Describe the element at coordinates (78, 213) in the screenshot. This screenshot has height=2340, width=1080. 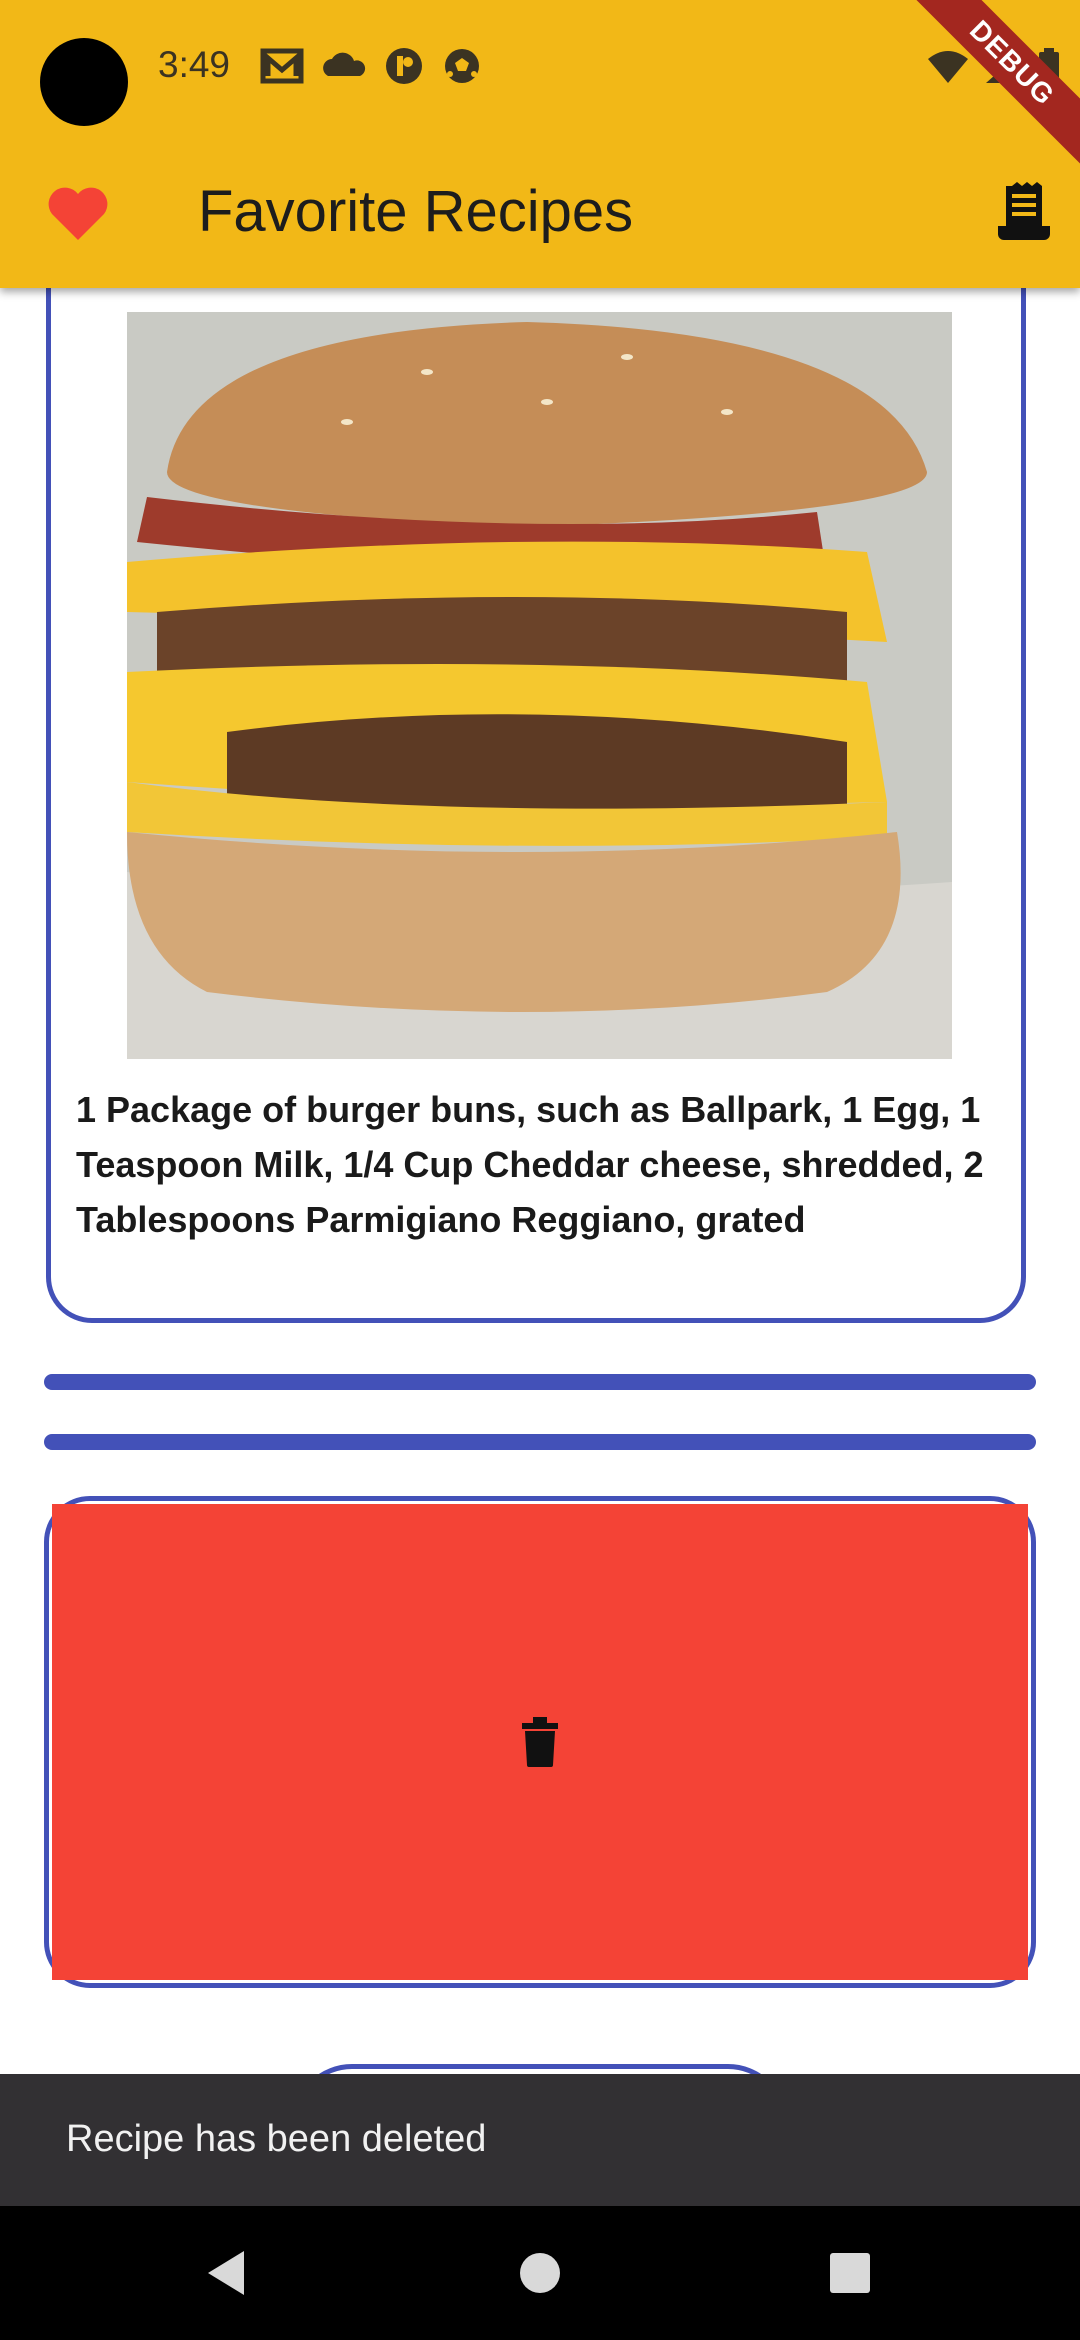
I see `heart-icon` at that location.